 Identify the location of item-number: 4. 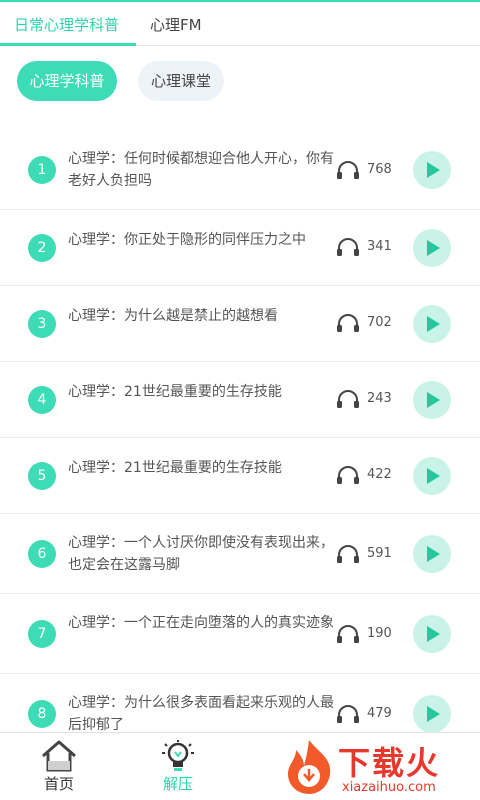
(42, 400).